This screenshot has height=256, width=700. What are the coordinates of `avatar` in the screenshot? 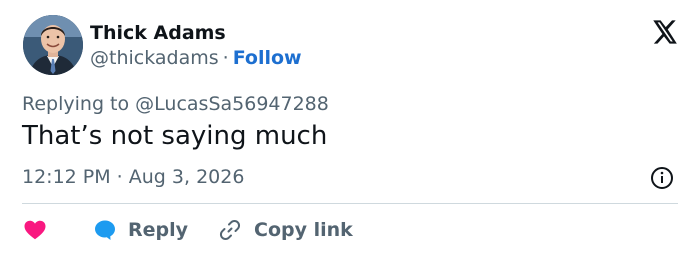 It's located at (53, 45).